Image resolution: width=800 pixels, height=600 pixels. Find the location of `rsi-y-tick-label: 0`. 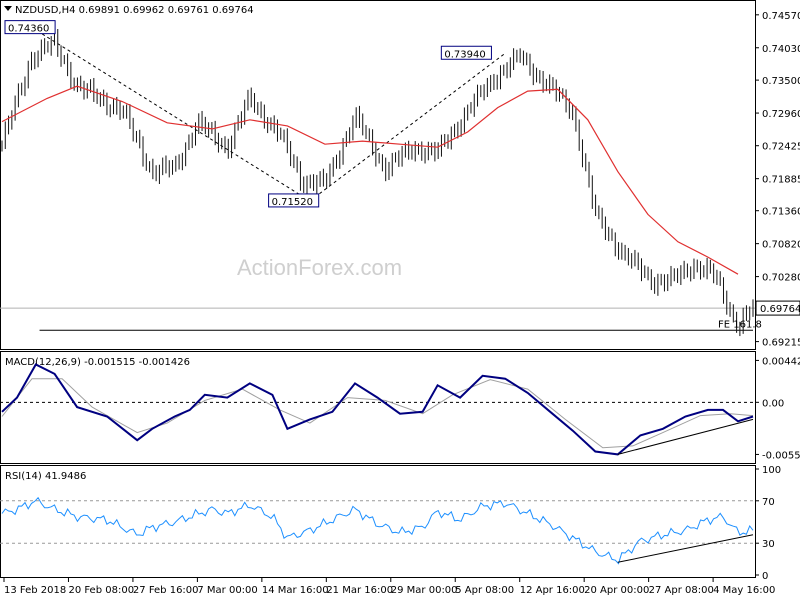

rsi-y-tick-label: 0 is located at coordinates (765, 576).